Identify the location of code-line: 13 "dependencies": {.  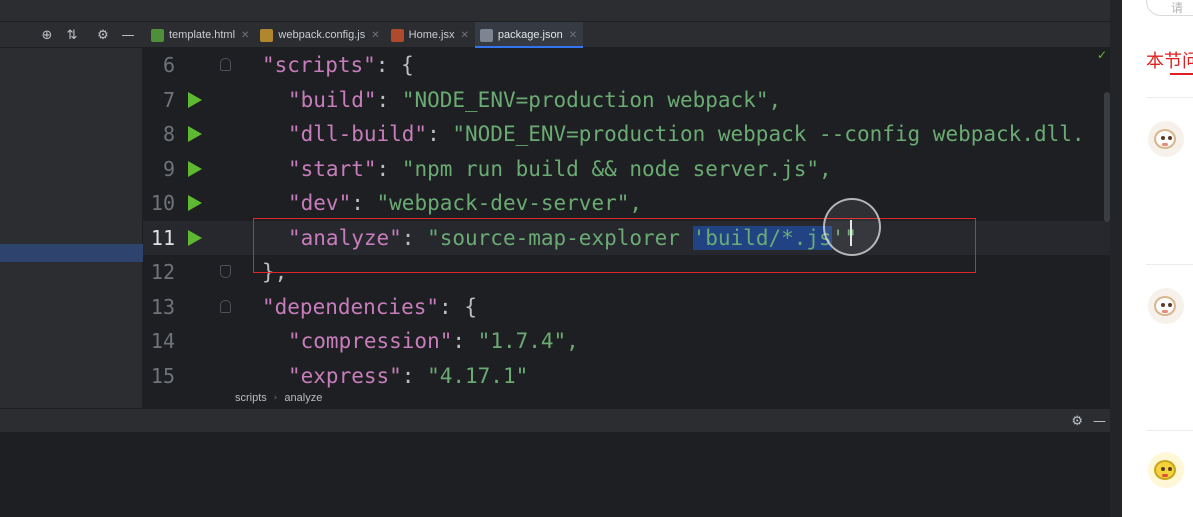
(626, 307).